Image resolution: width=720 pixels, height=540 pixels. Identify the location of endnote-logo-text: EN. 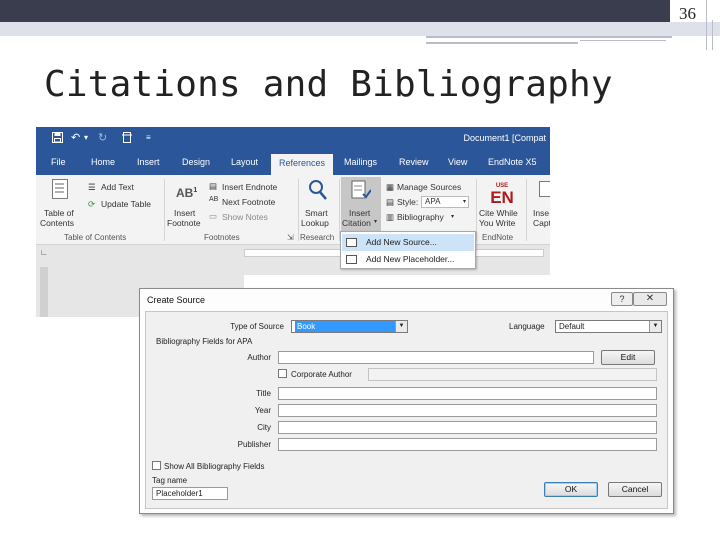
(502, 197).